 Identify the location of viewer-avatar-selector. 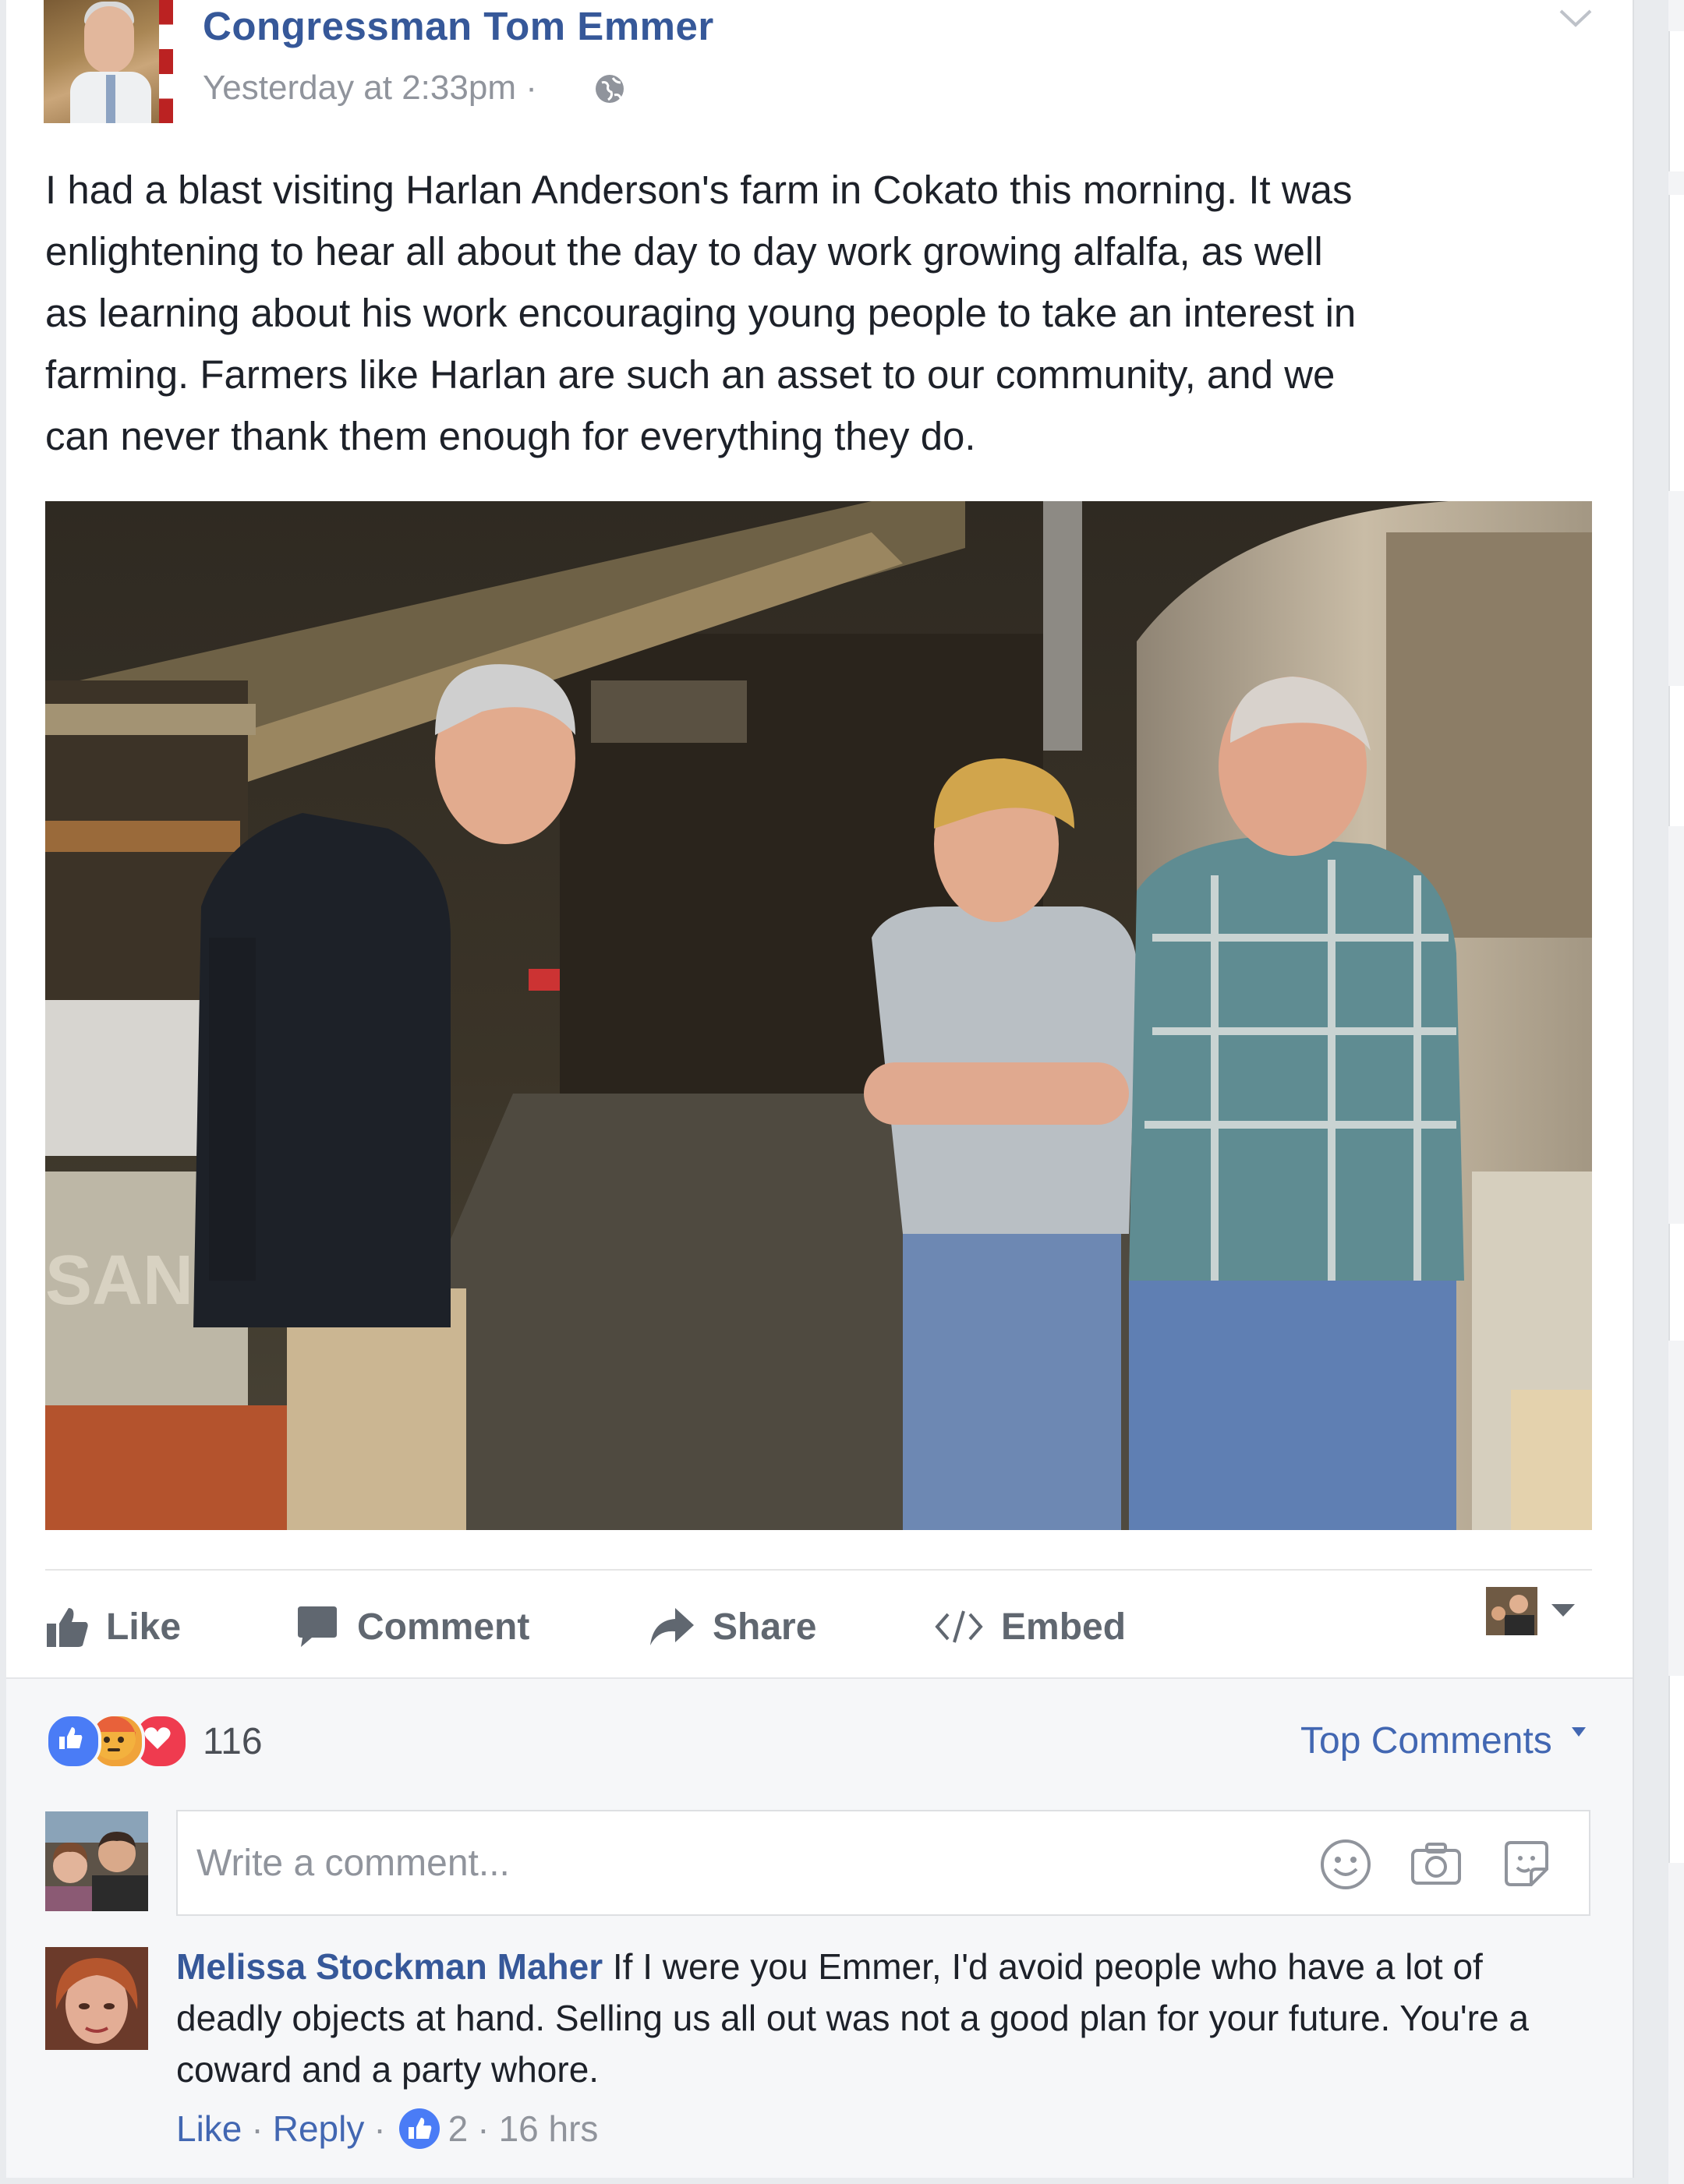
(1512, 1611).